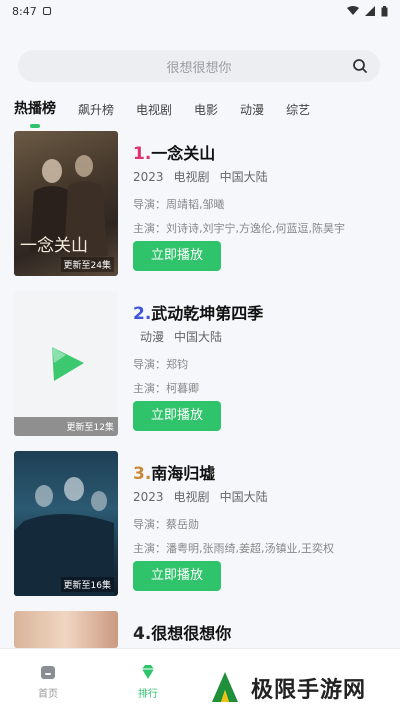 Image resolution: width=400 pixels, height=715 pixels. I want to click on poster-image: 更新至16集, so click(66, 523).